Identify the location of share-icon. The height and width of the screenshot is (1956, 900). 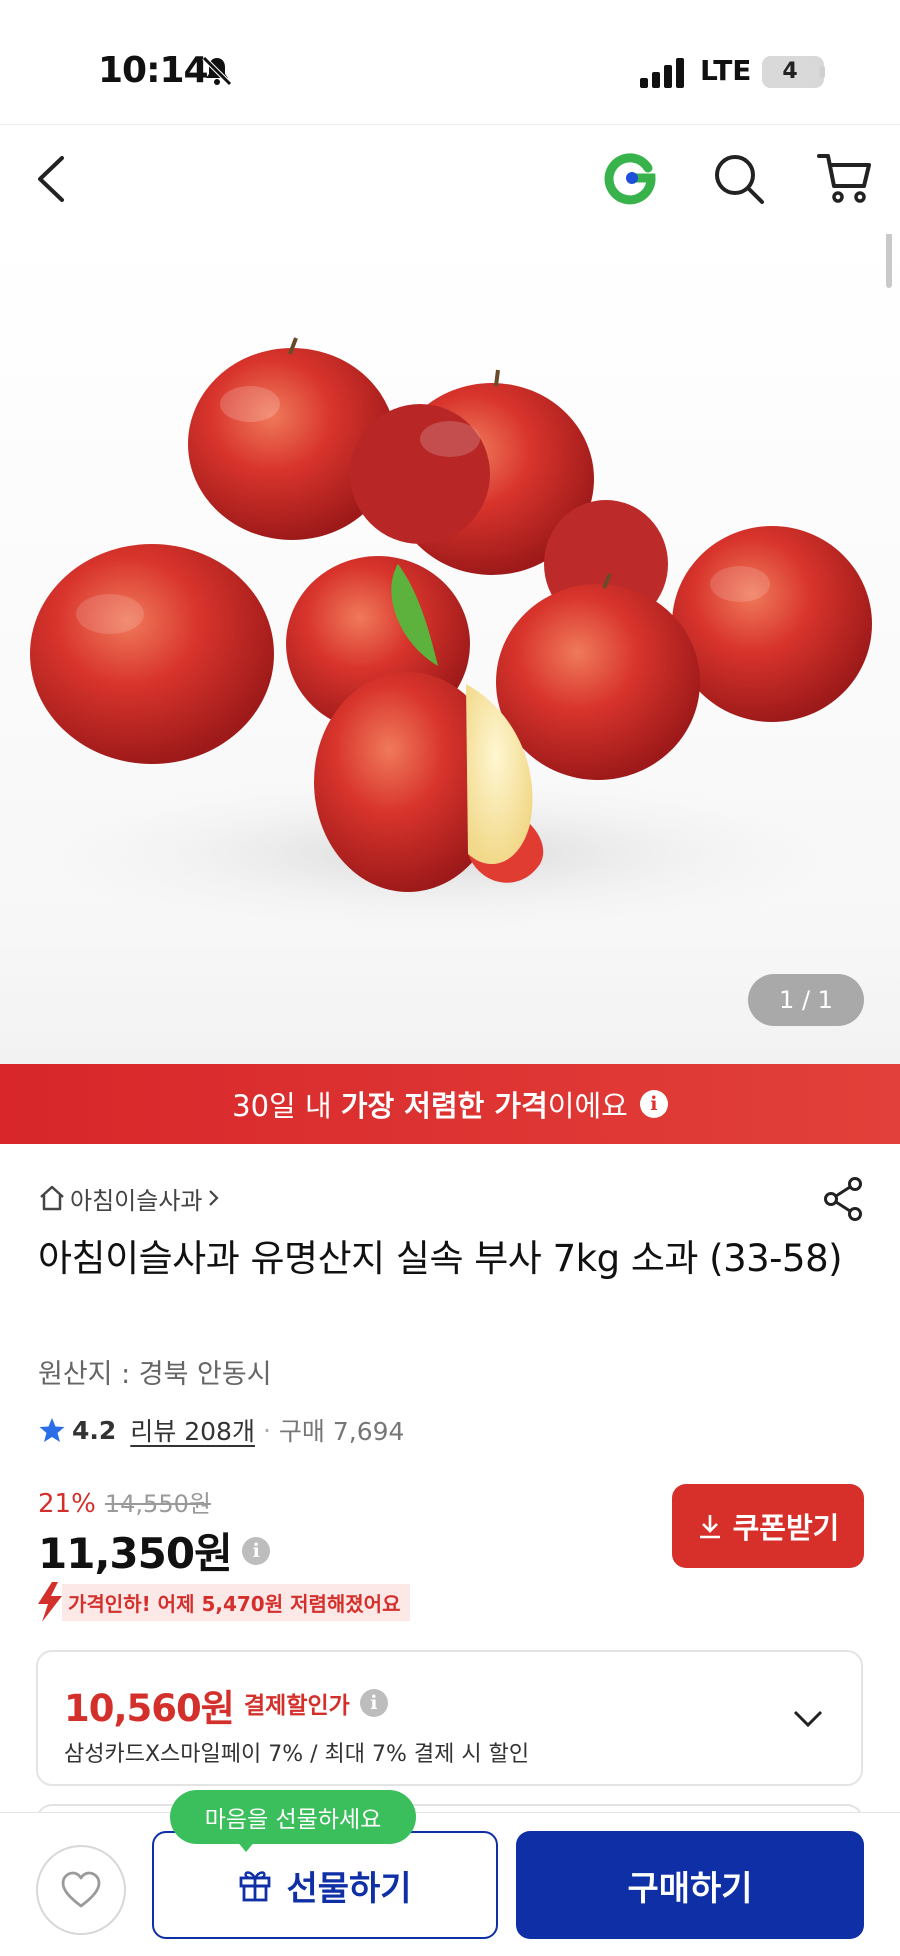
(843, 1199).